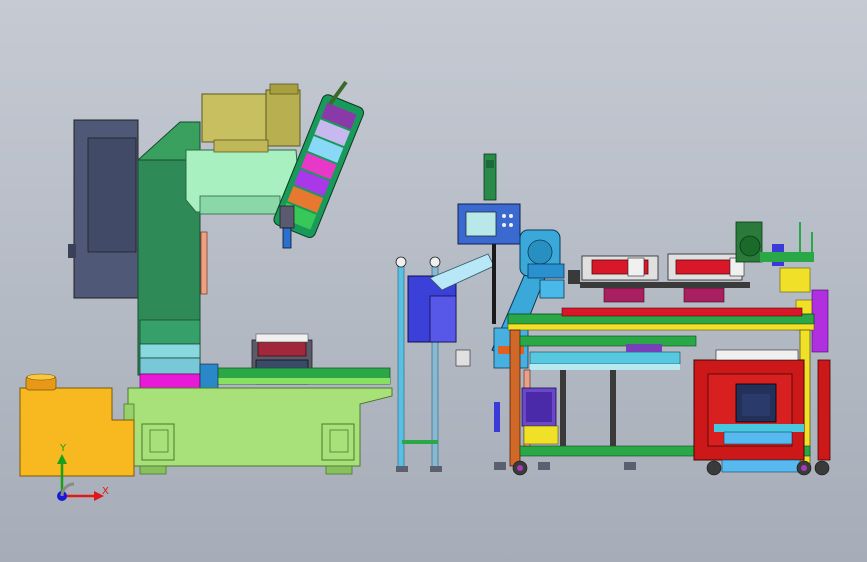 The height and width of the screenshot is (562, 867). Describe the element at coordinates (489, 238) in the screenshot. I see `control-panel-icon` at that location.